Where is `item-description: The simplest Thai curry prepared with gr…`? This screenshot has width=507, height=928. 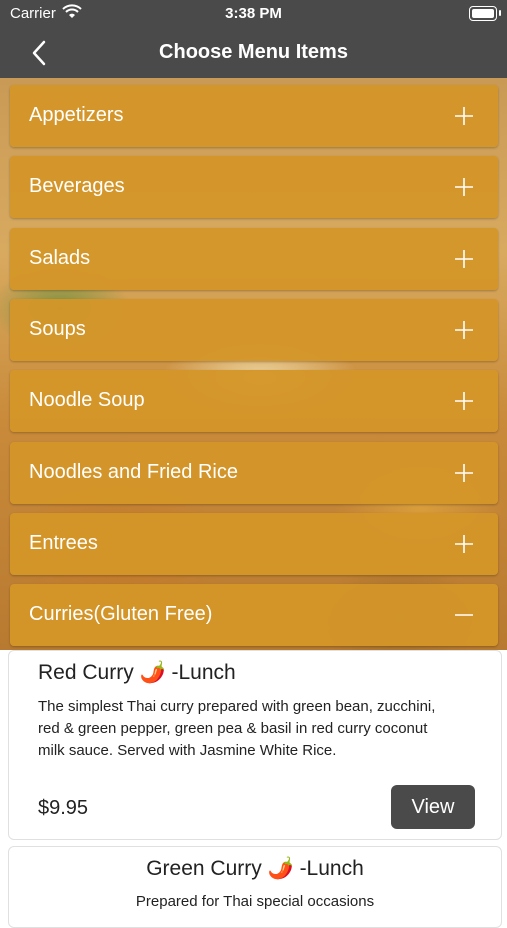
item-description: The simplest Thai curry prepared with gr… is located at coordinates (237, 728).